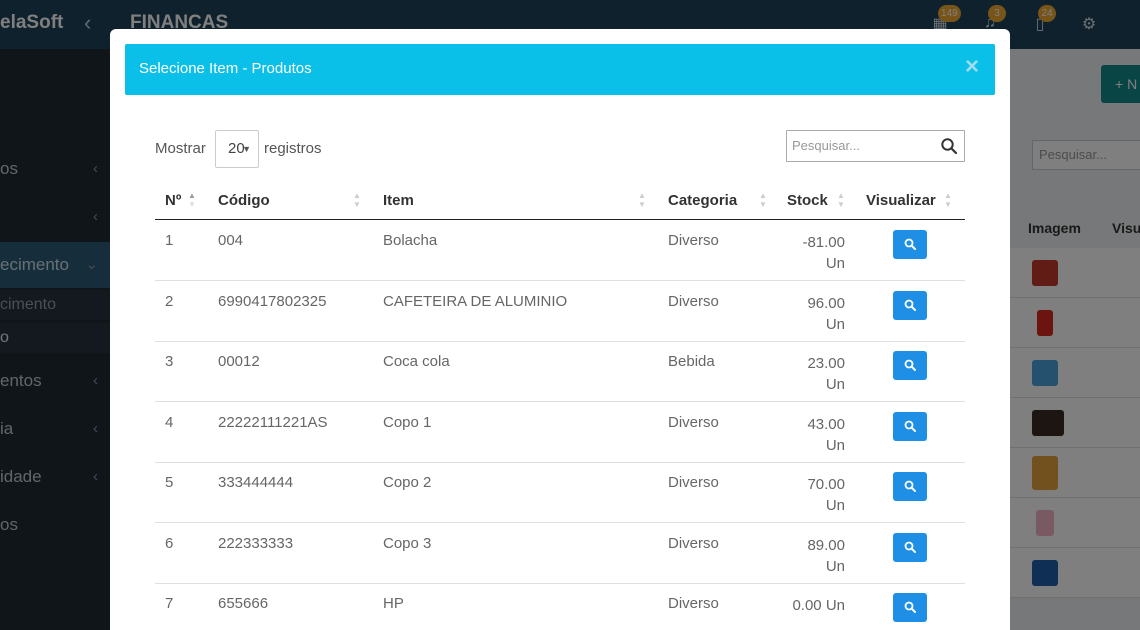  I want to click on dropdown-caret-icon: ▼, so click(246, 149).